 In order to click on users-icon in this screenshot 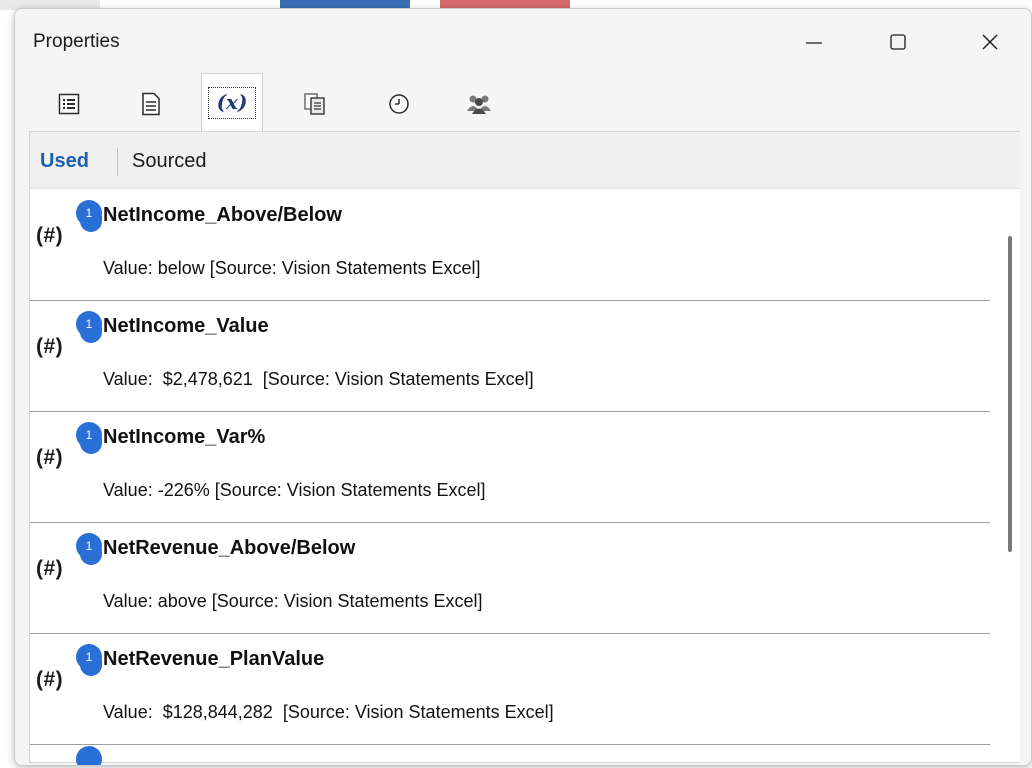, I will do `click(479, 104)`.